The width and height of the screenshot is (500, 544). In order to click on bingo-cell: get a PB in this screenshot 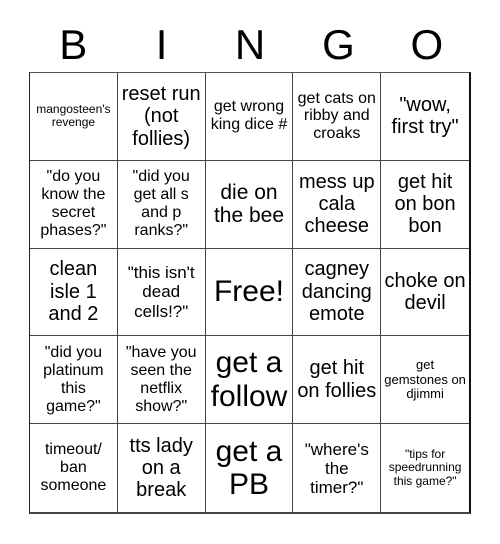, I will do `click(250, 468)`.